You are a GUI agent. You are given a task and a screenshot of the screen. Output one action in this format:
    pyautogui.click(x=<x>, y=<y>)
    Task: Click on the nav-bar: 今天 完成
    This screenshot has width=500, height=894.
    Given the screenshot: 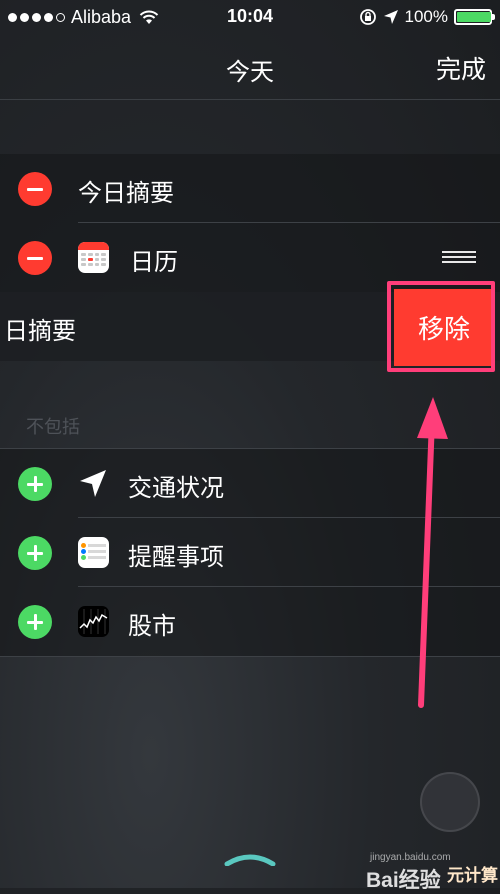 What is the action you would take?
    pyautogui.click(x=250, y=67)
    